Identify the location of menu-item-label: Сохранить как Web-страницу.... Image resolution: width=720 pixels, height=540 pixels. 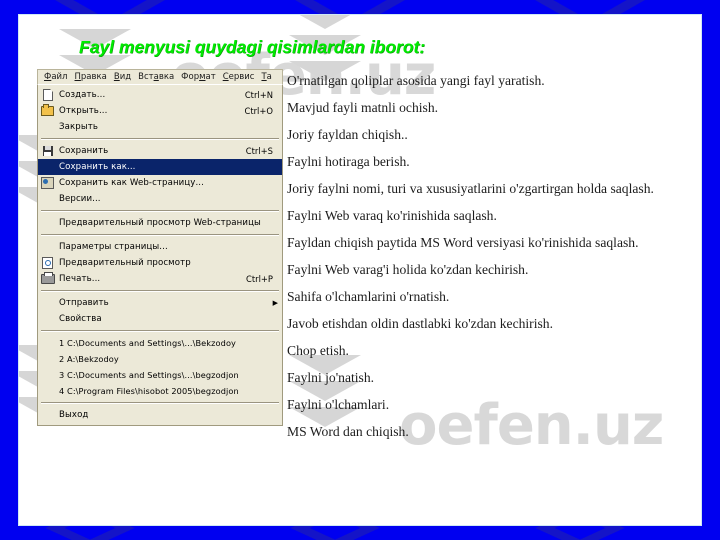
(131, 183).